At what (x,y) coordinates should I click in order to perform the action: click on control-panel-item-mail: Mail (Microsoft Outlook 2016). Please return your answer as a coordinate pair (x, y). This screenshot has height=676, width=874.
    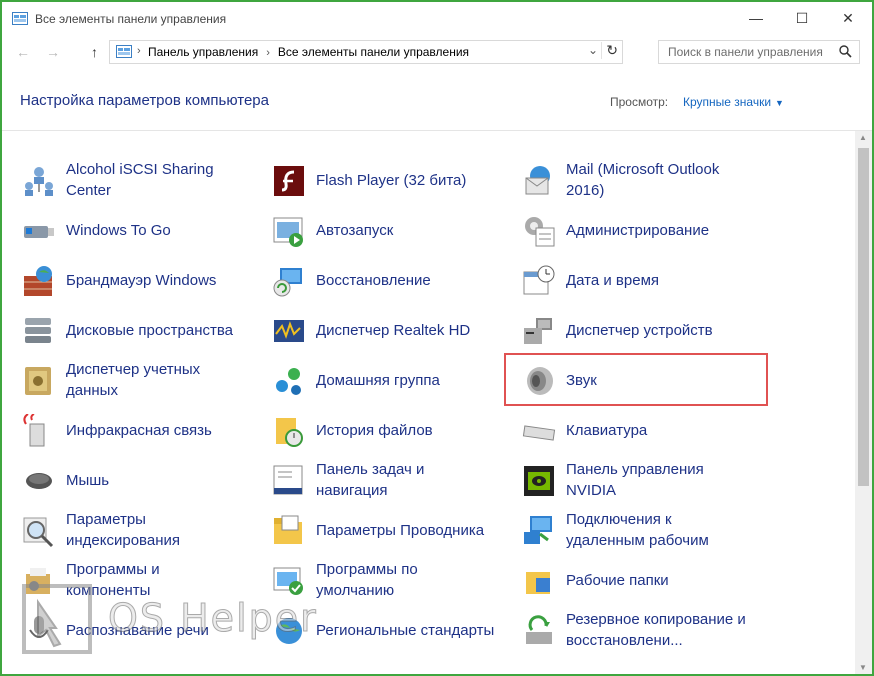
    Looking at the image, I should click on (642, 180).